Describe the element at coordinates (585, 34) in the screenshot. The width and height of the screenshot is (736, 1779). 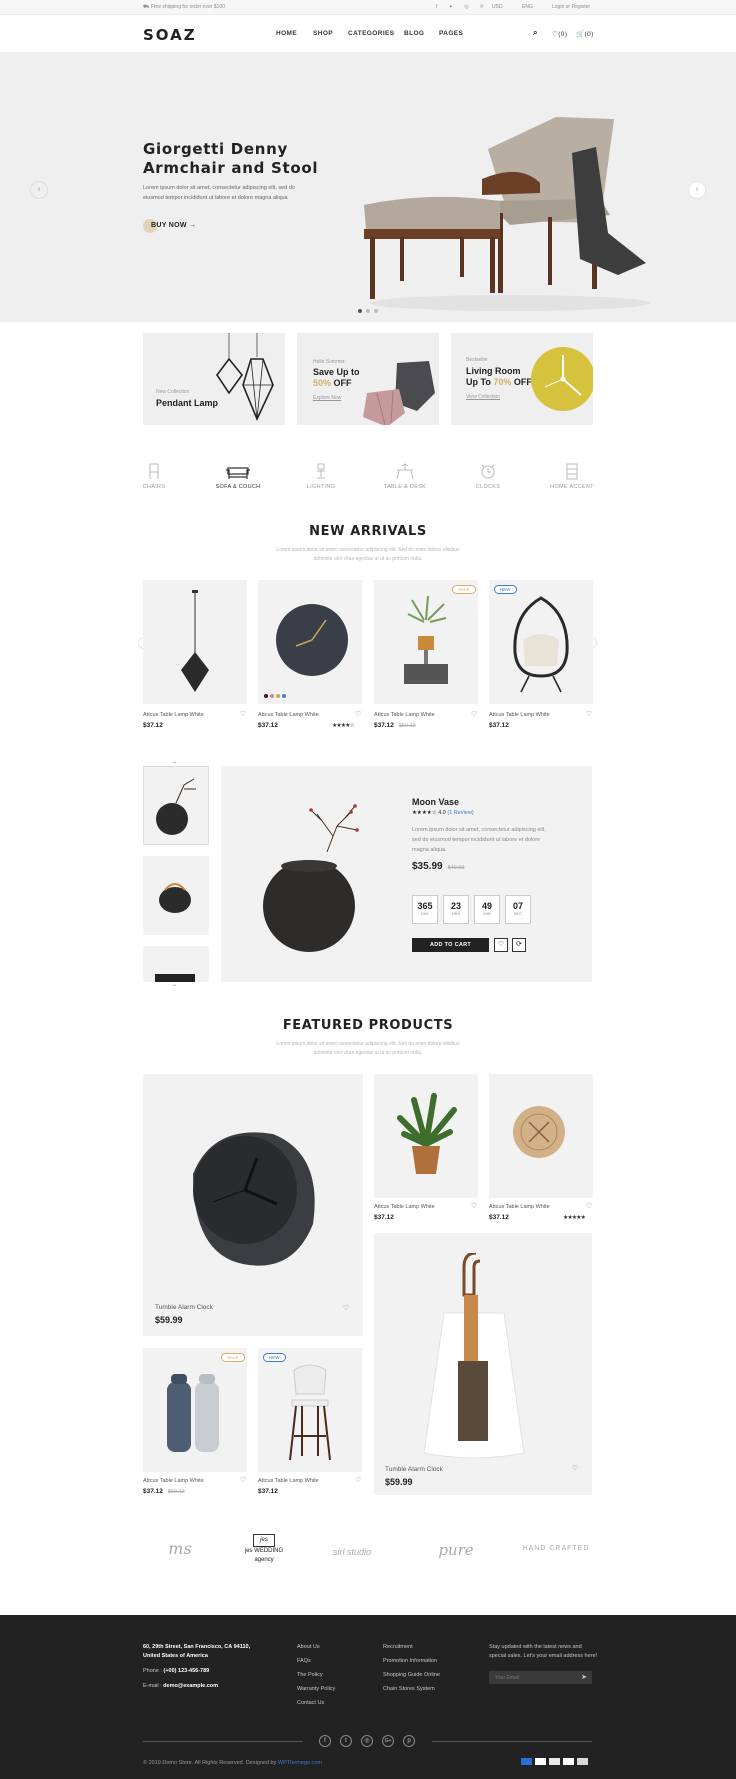
I see `cart-icon: 🛒(0)` at that location.